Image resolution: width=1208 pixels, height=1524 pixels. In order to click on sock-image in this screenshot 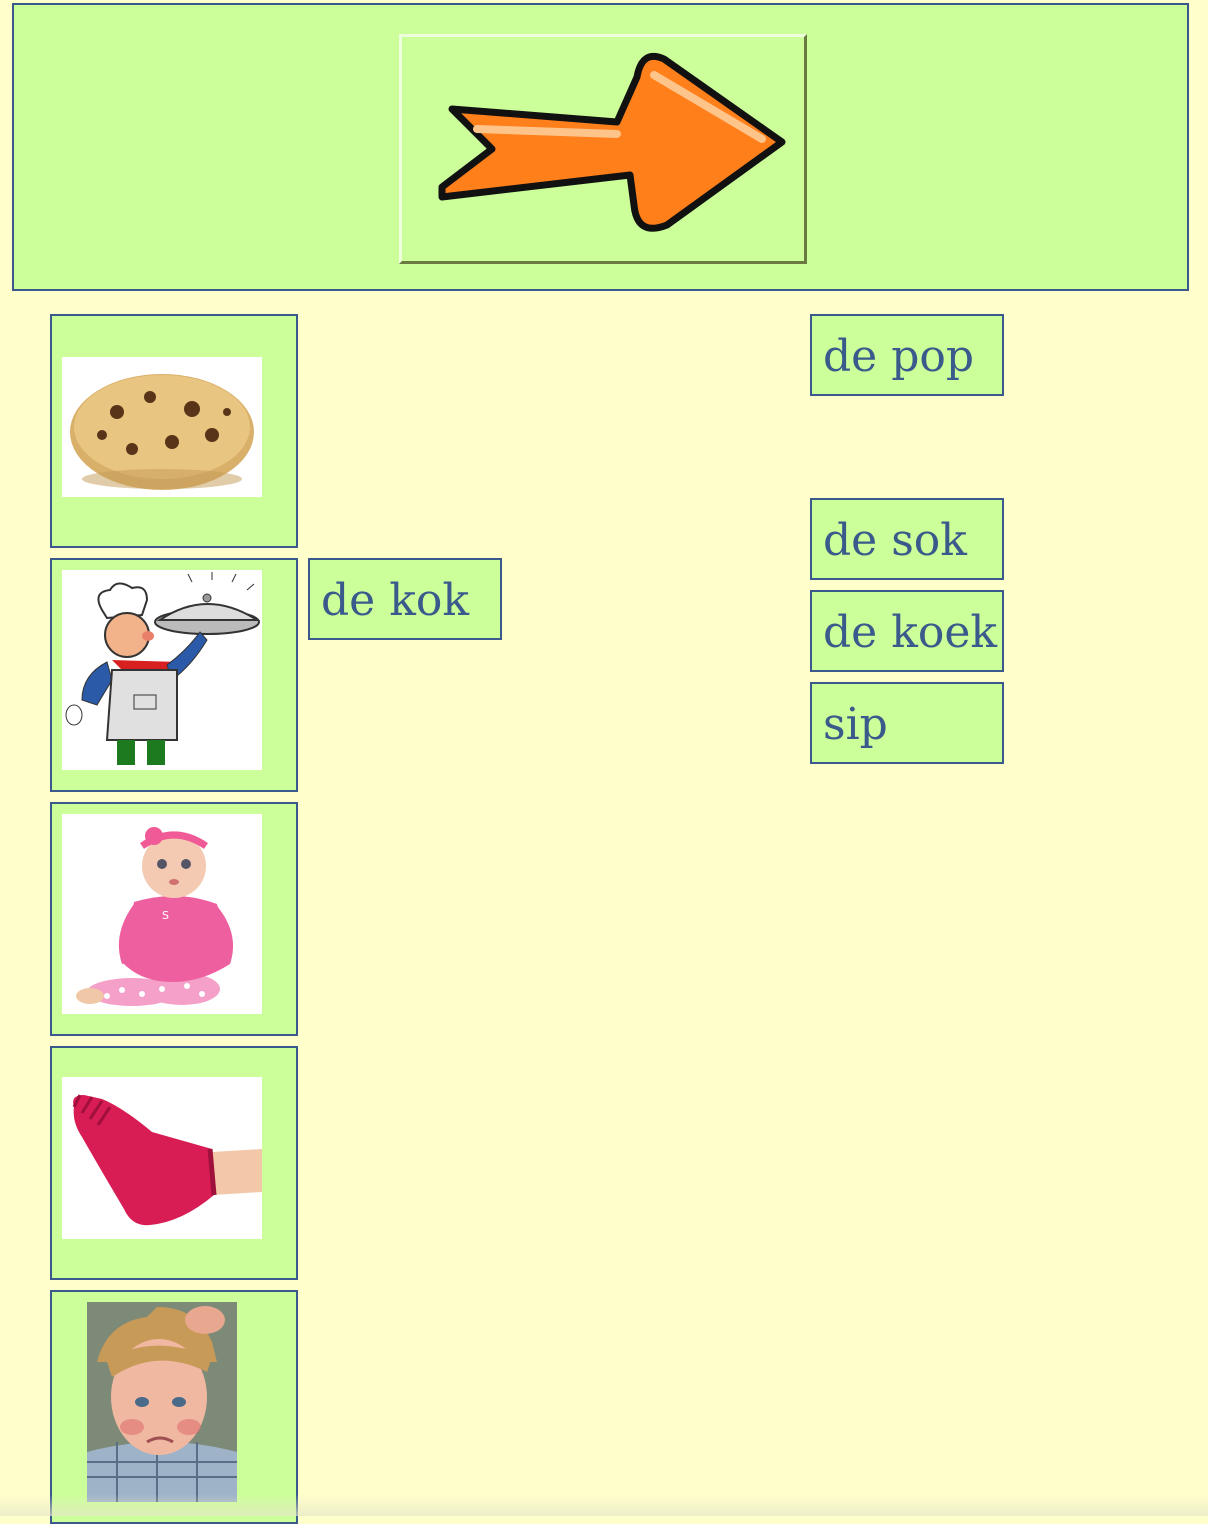, I will do `click(162, 1158)`.